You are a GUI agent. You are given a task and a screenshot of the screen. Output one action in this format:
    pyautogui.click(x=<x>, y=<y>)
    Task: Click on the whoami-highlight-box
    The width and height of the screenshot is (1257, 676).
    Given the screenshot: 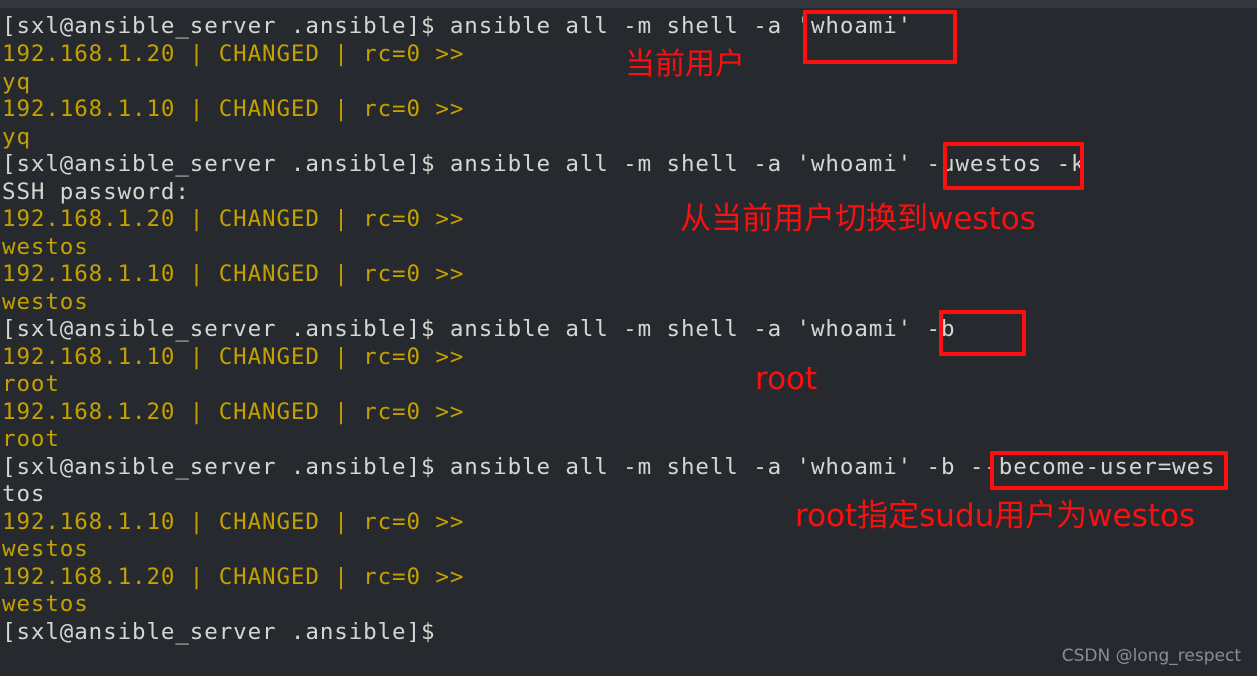 What is the action you would take?
    pyautogui.click(x=880, y=37)
    